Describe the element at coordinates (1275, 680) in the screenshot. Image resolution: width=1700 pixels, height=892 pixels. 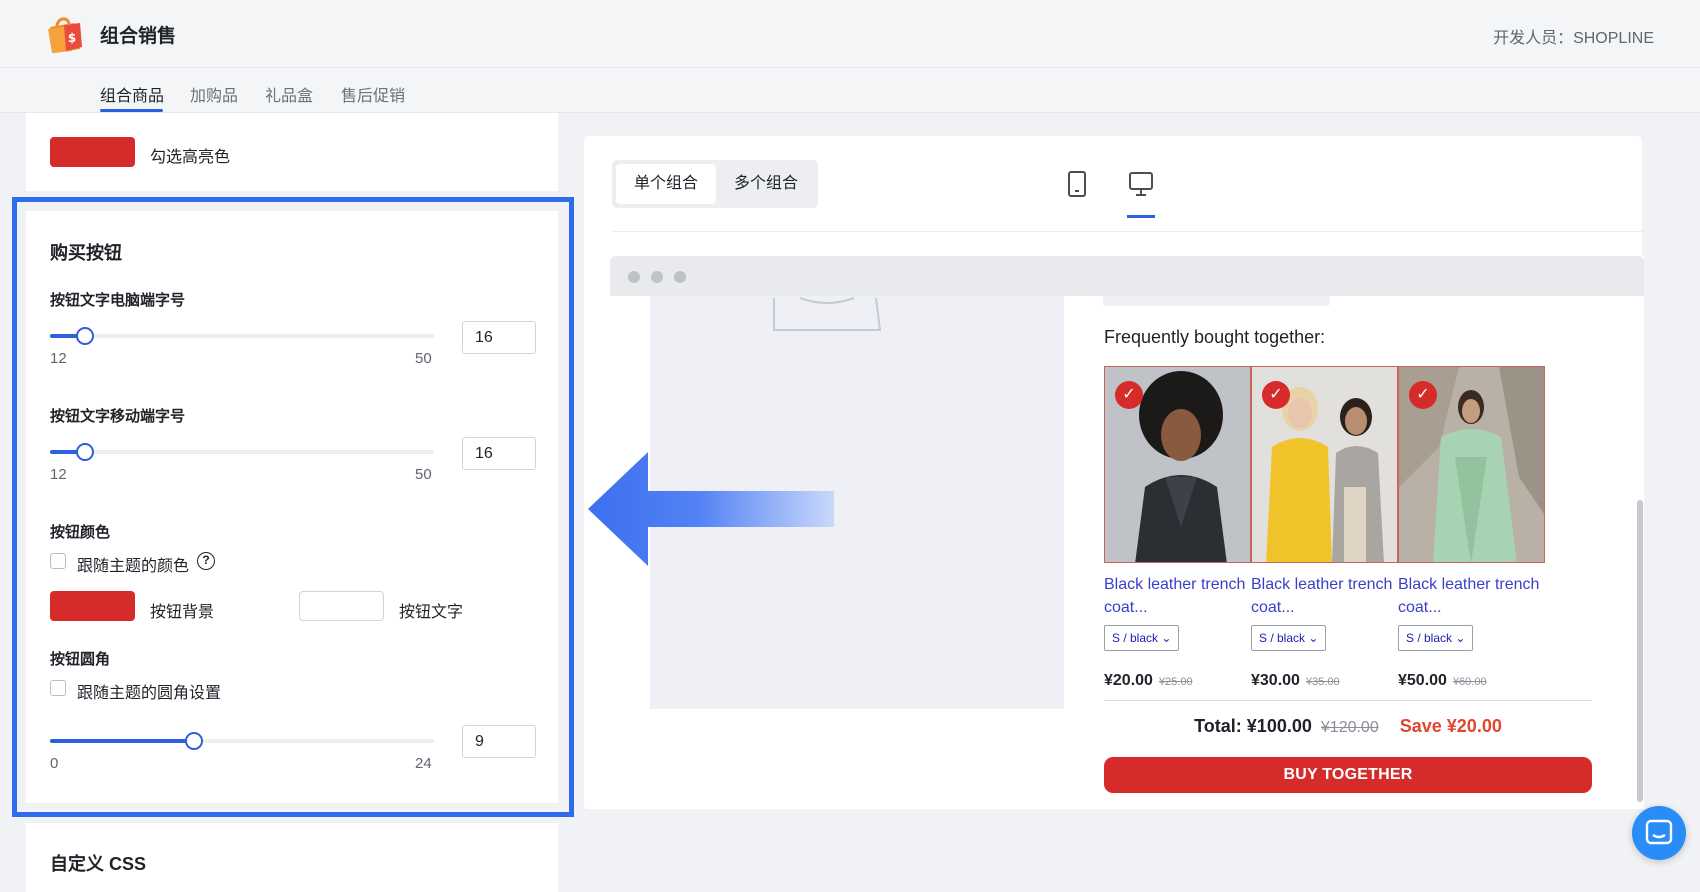
I see `sale-price: ¥30.00` at that location.